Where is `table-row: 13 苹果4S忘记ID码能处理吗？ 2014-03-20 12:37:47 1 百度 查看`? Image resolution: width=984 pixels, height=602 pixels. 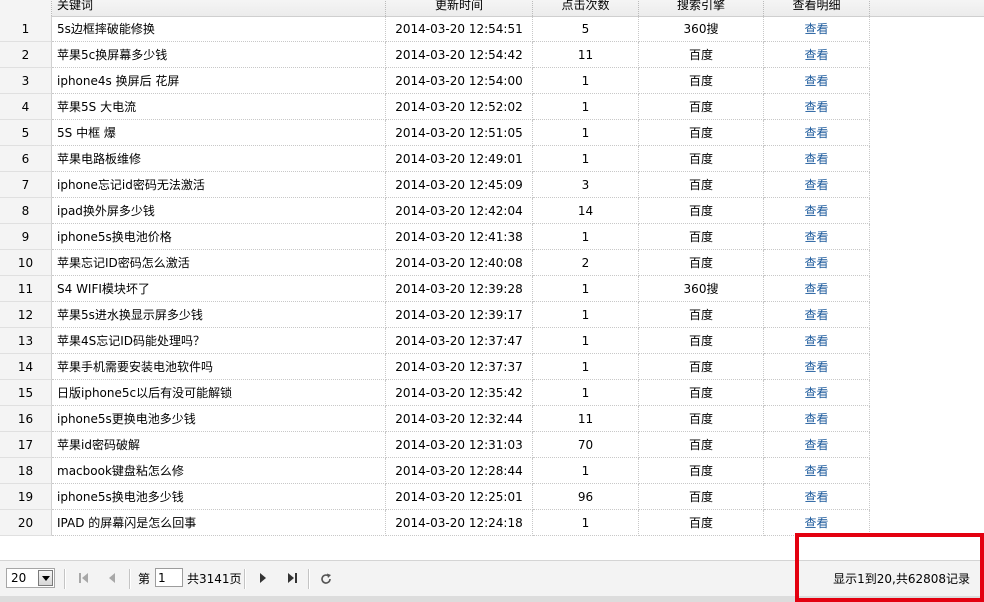 table-row: 13 苹果4S忘记ID码能处理吗？ 2014-03-20 12:37:47 1 百度 查看 is located at coordinates (492, 341).